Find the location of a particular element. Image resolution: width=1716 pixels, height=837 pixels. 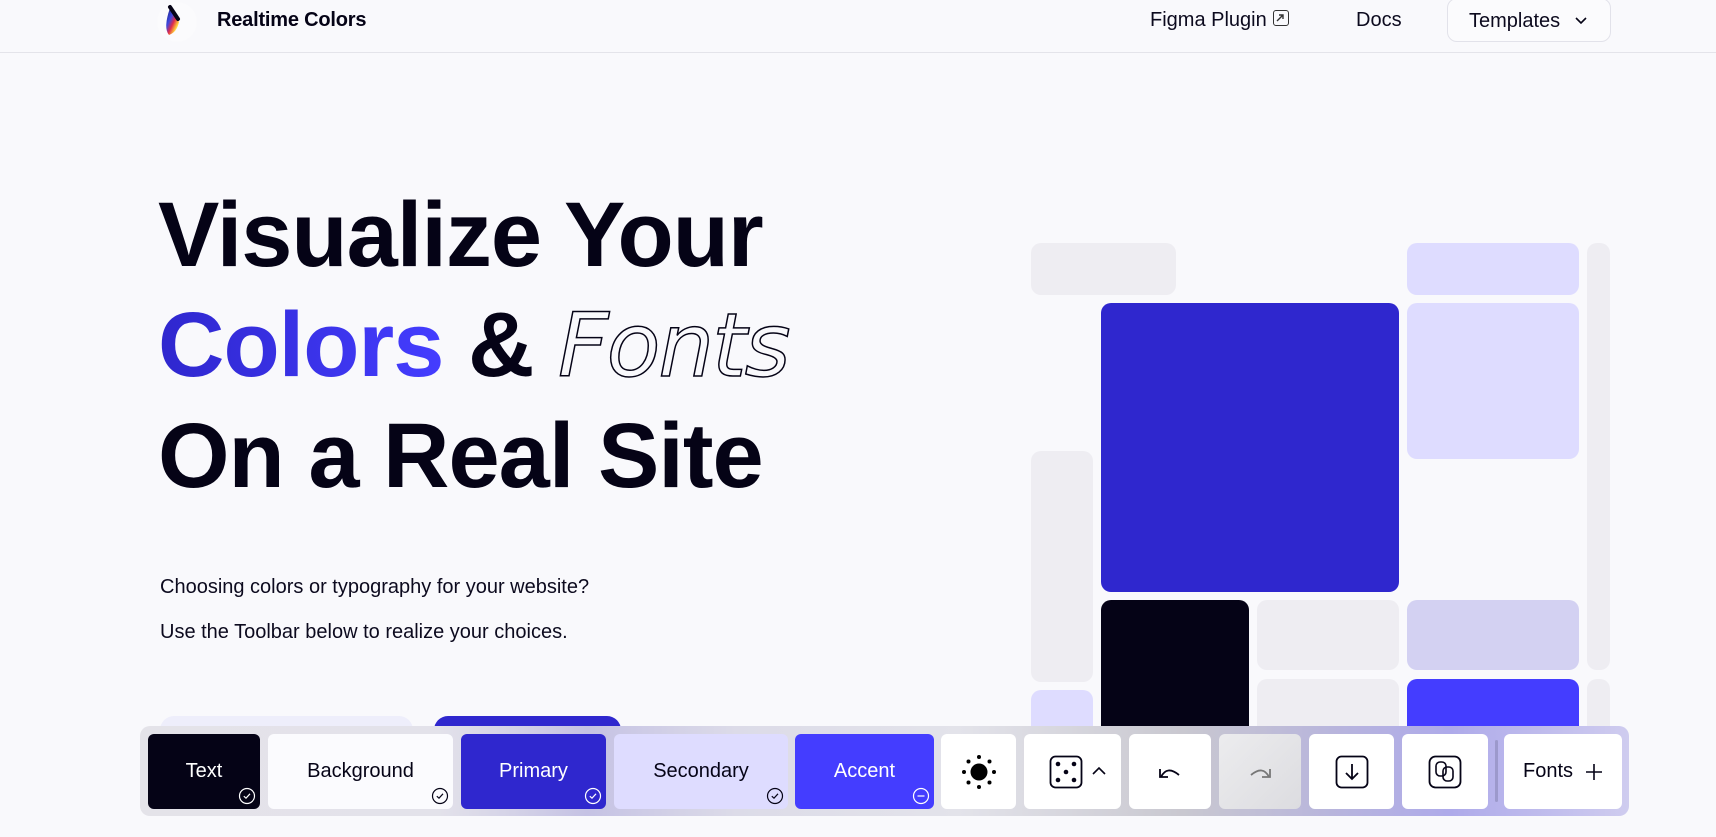

share-link-button is located at coordinates (1445, 771).